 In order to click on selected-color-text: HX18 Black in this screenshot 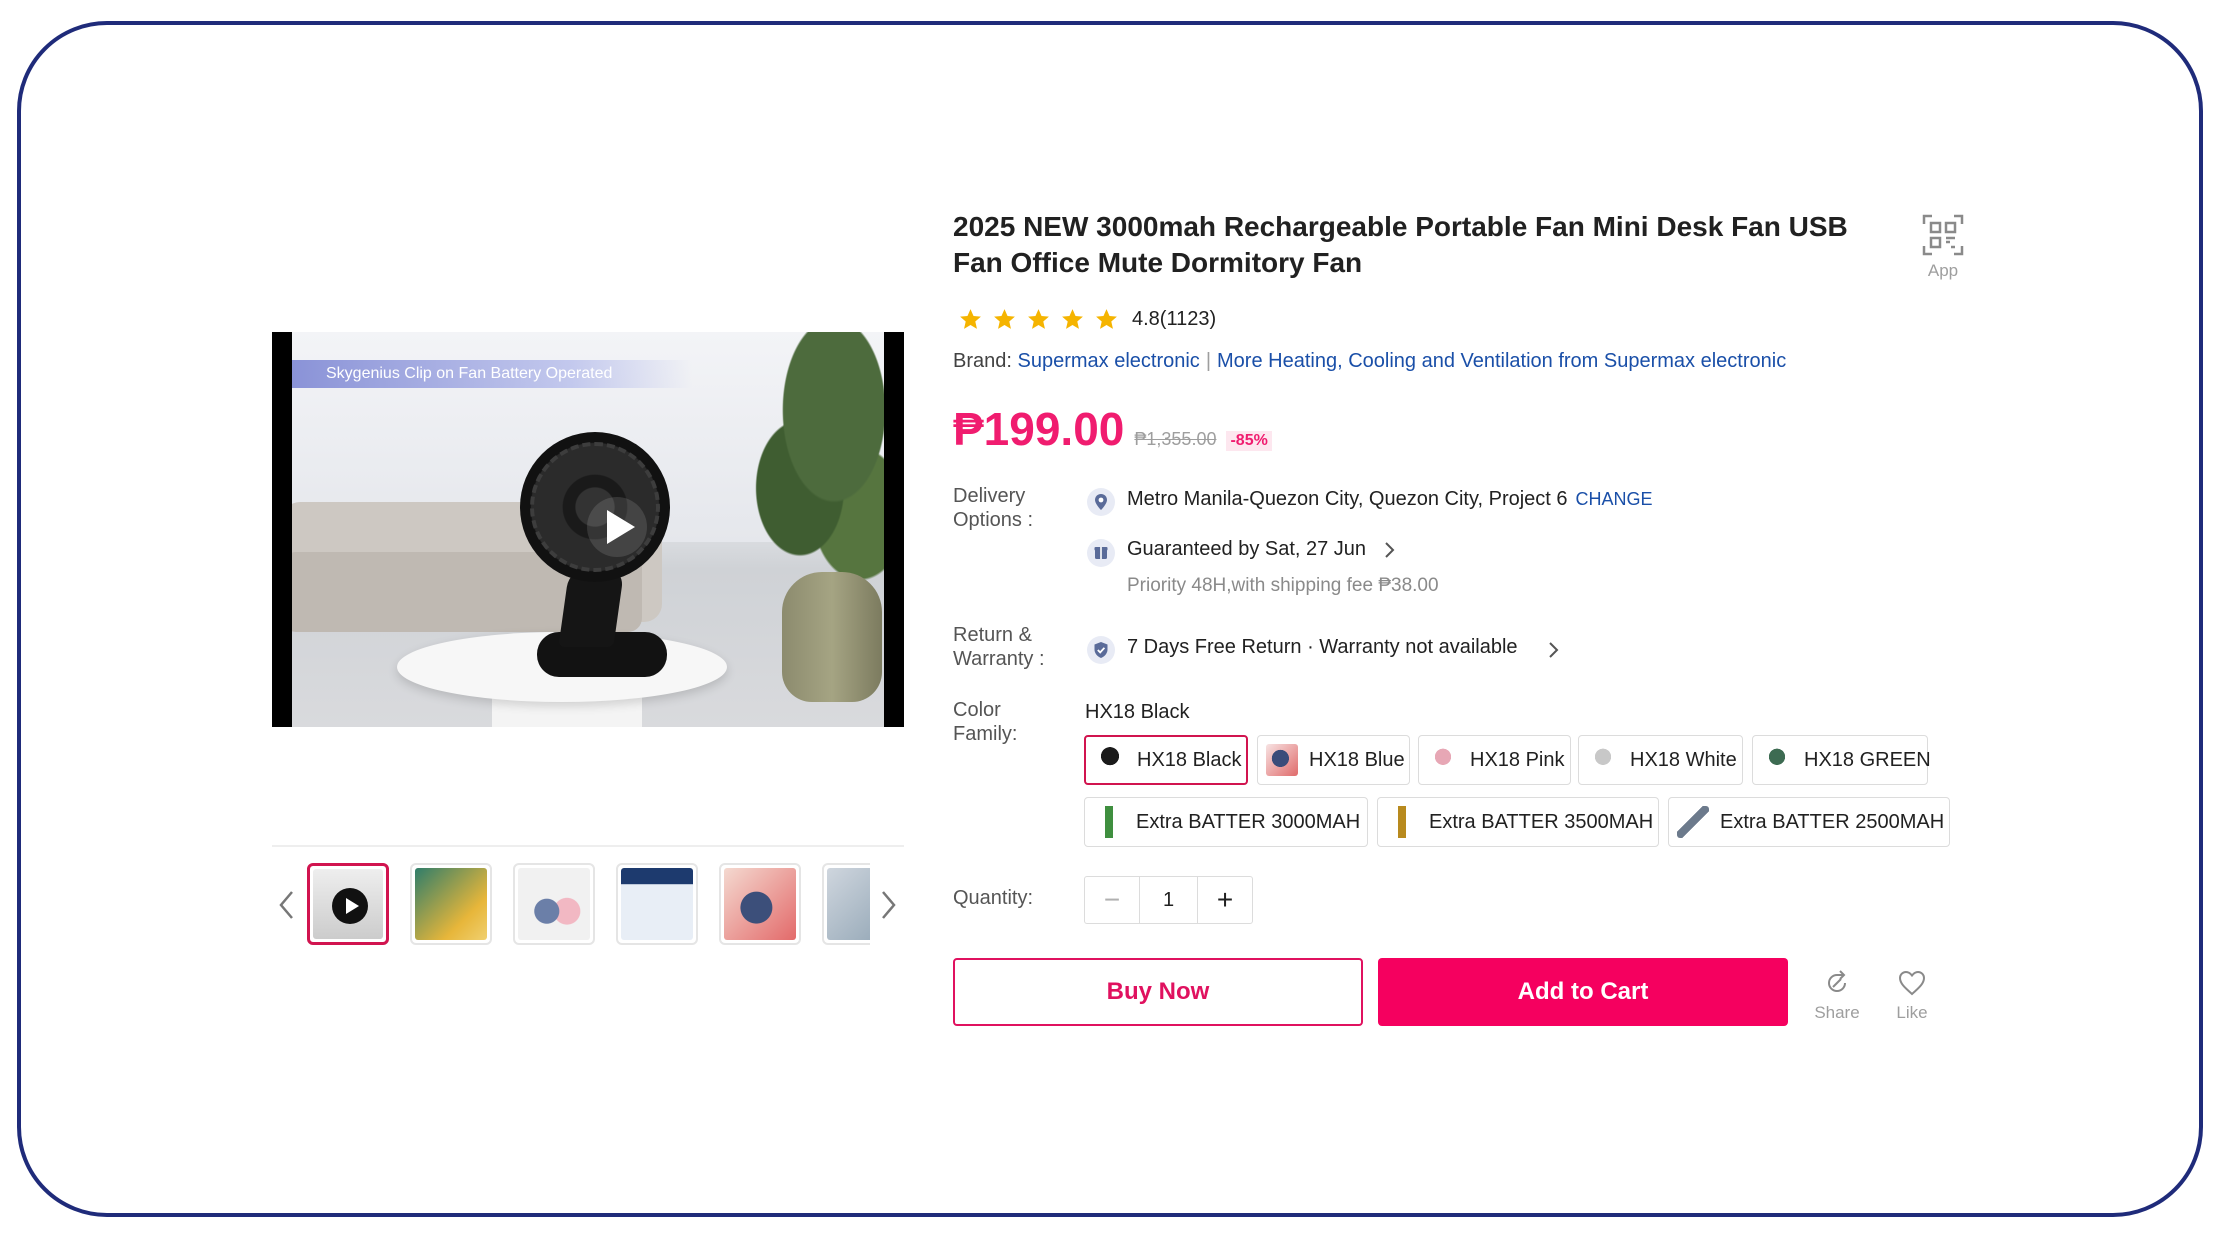, I will do `click(1137, 712)`.